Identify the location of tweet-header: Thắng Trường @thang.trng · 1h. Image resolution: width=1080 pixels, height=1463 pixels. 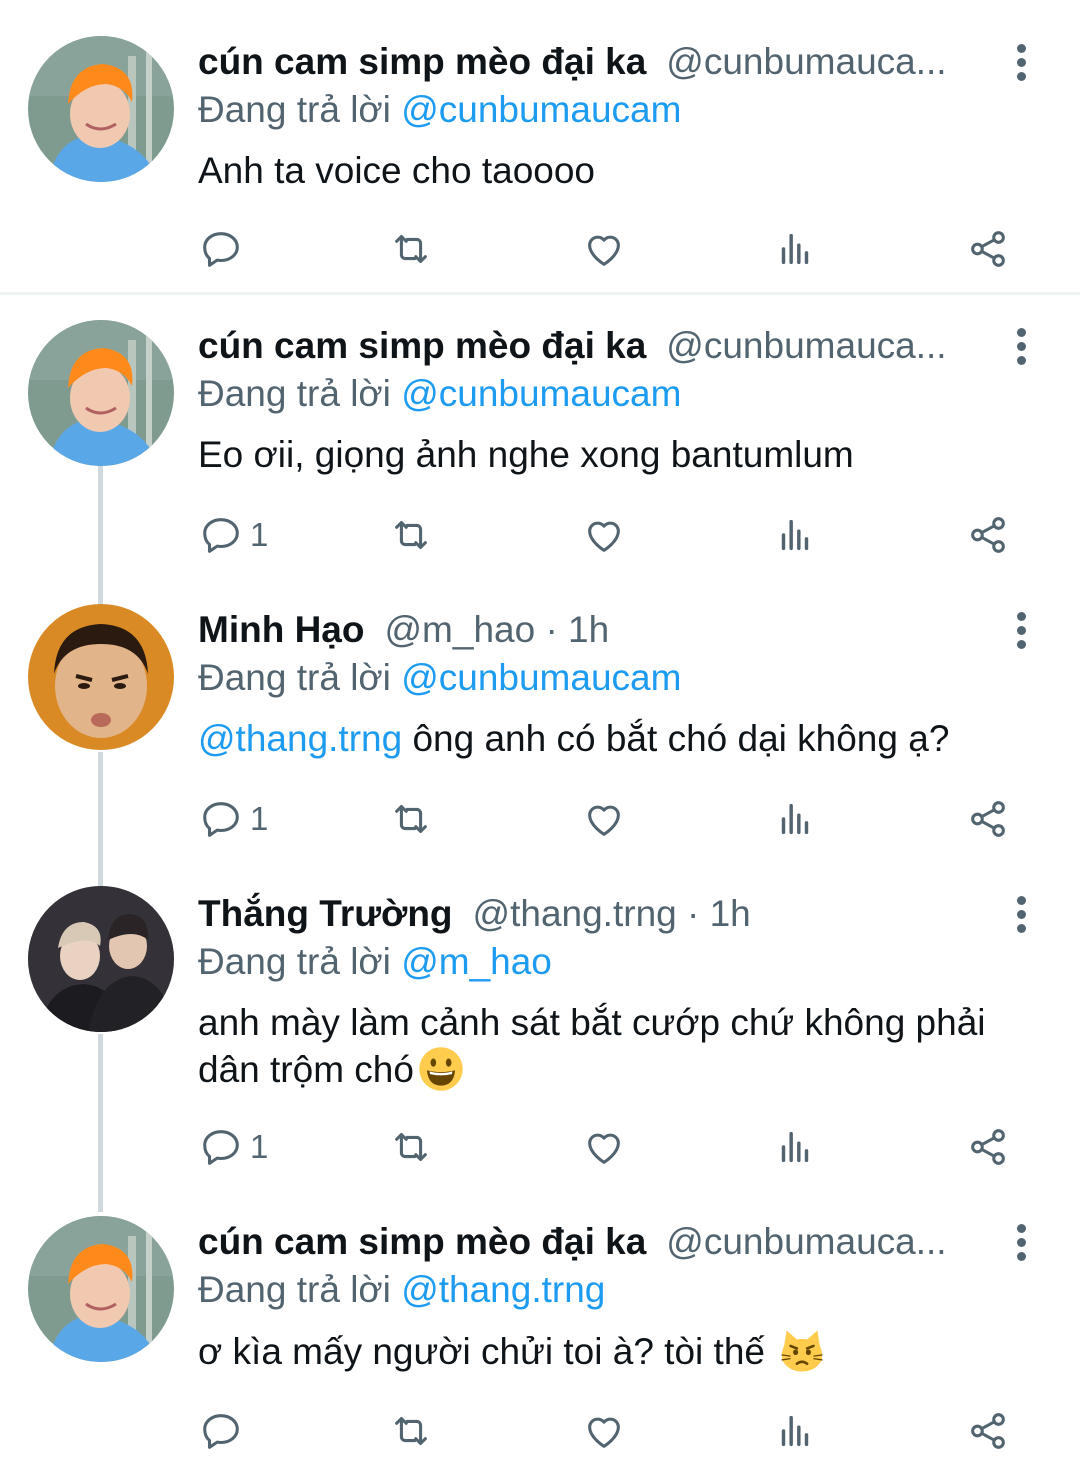
(588, 914).